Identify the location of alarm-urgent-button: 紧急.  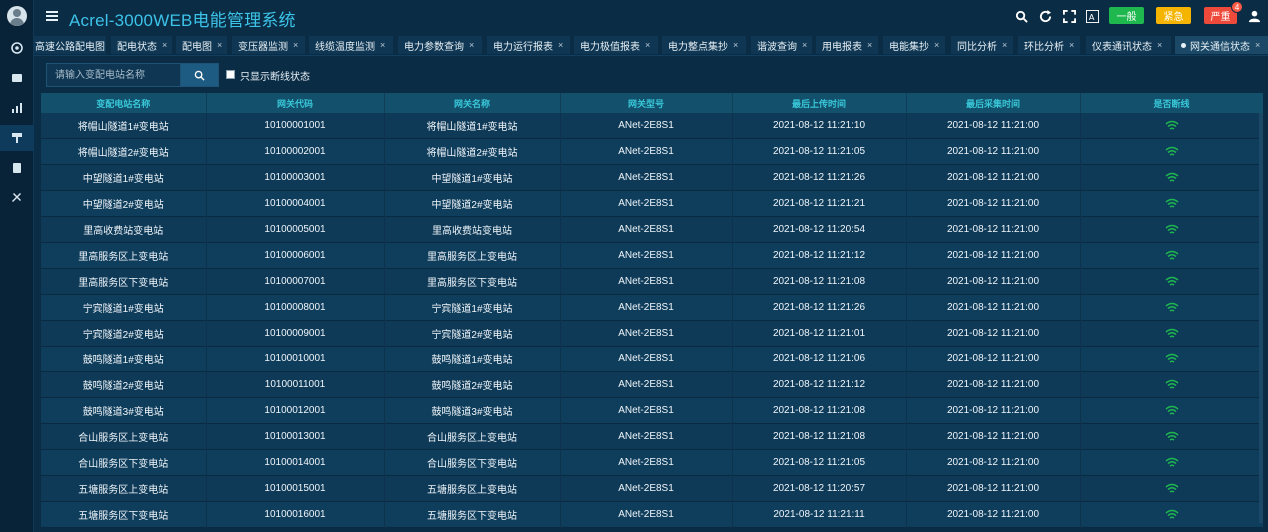
(1173, 15).